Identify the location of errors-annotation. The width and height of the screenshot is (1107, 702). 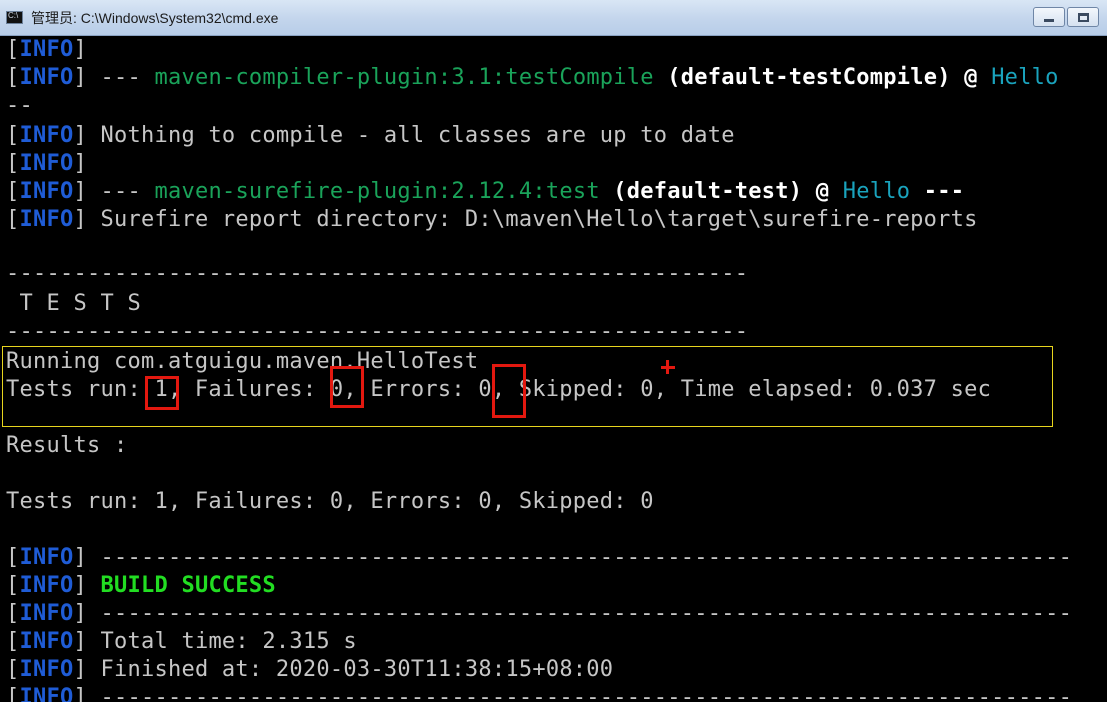
(509, 391).